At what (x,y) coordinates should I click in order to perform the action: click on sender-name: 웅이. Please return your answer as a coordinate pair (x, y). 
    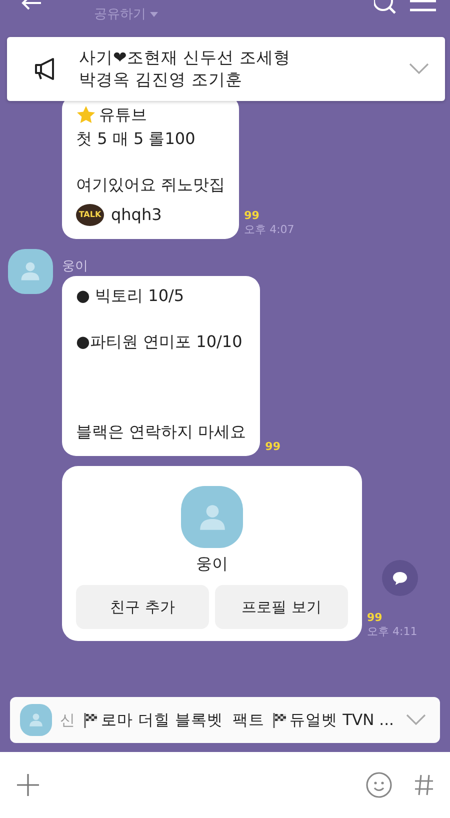
    Looking at the image, I should click on (75, 267).